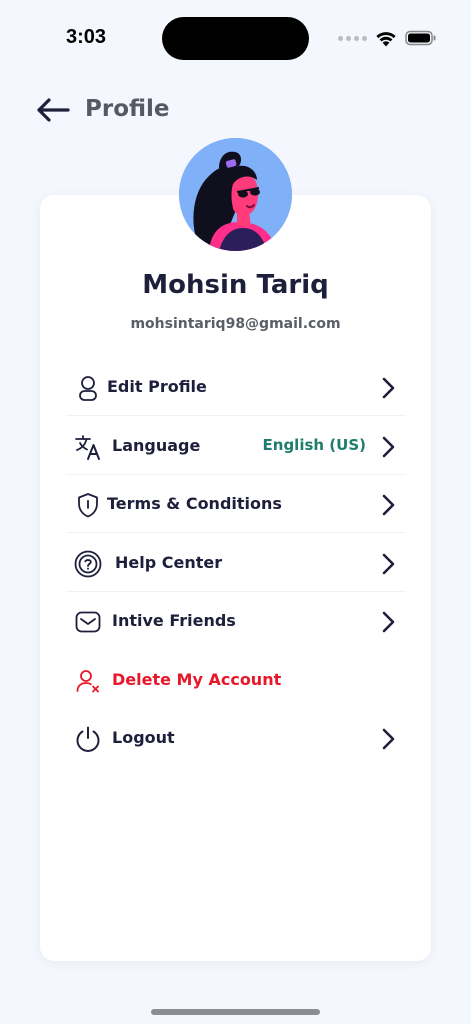  I want to click on translate-icon, so click(87, 447).